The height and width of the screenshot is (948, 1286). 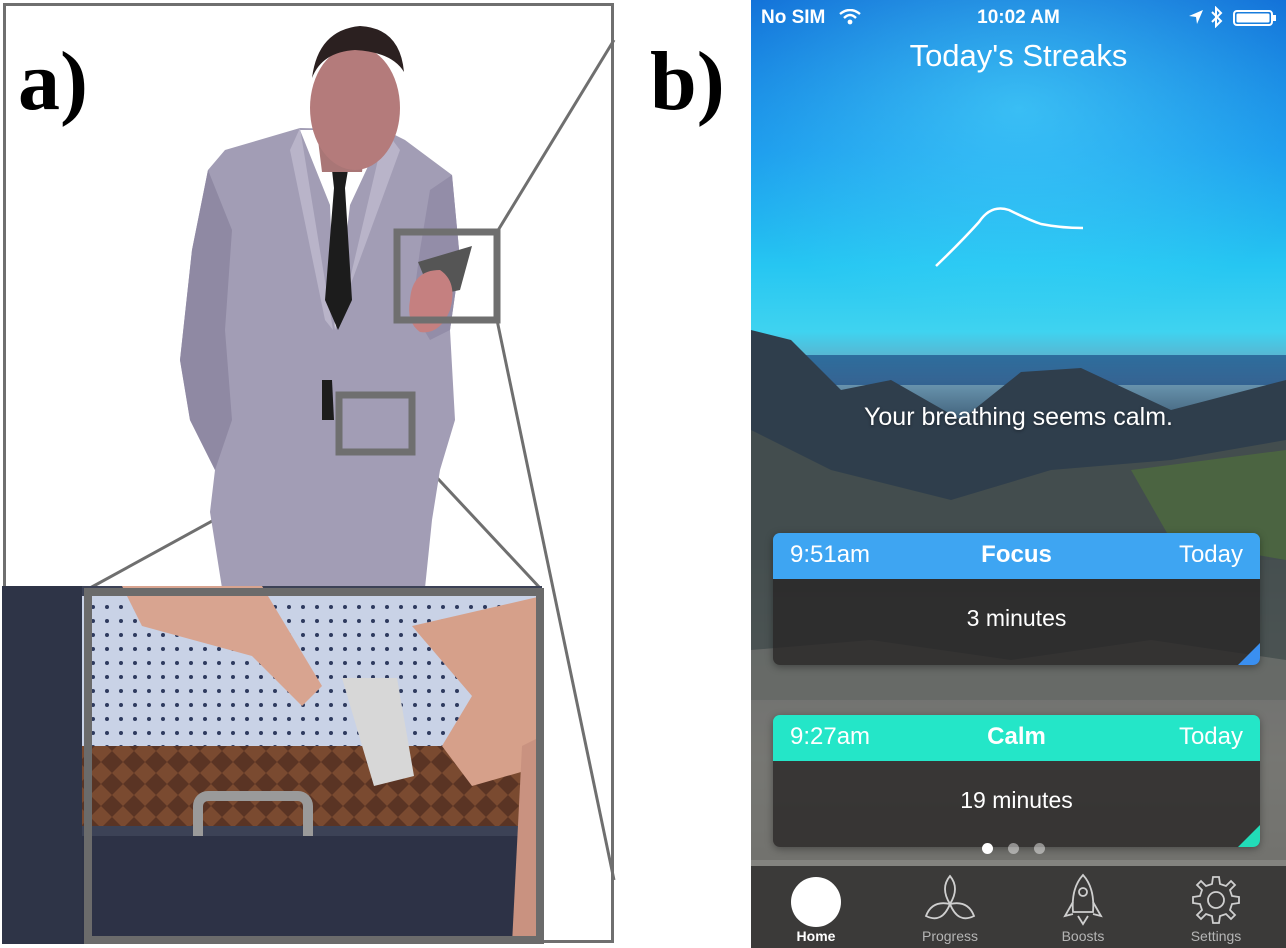 I want to click on home-circle-icon, so click(x=816, y=902).